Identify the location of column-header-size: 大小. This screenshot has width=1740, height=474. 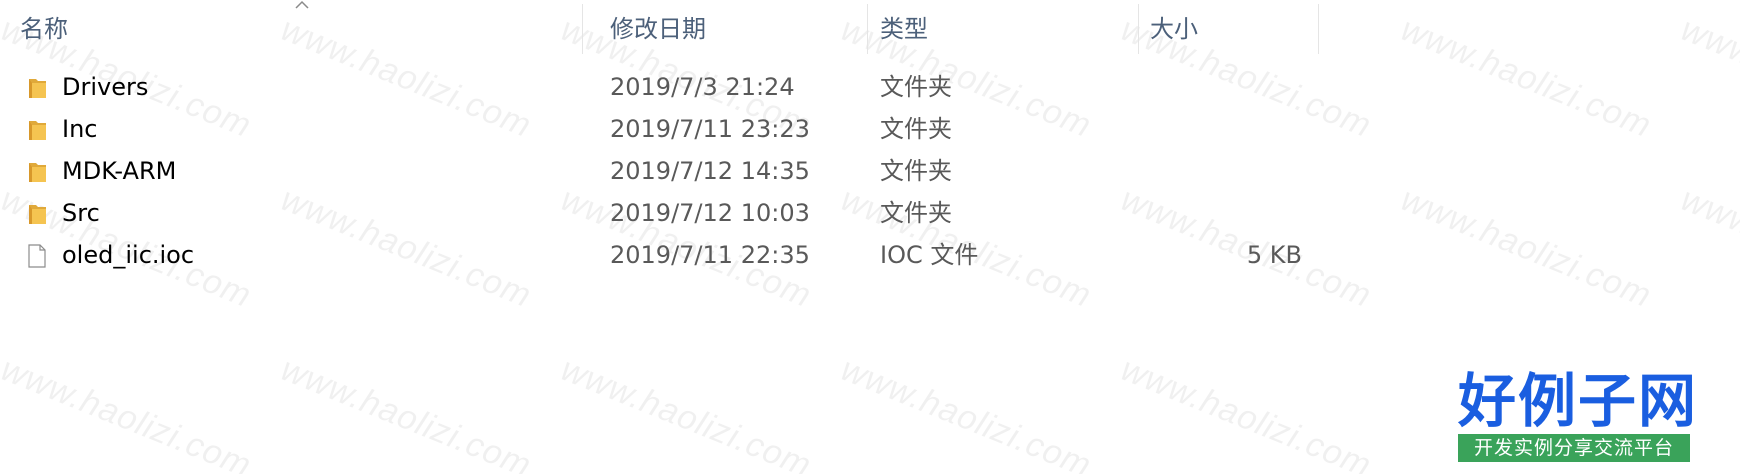
(1174, 29).